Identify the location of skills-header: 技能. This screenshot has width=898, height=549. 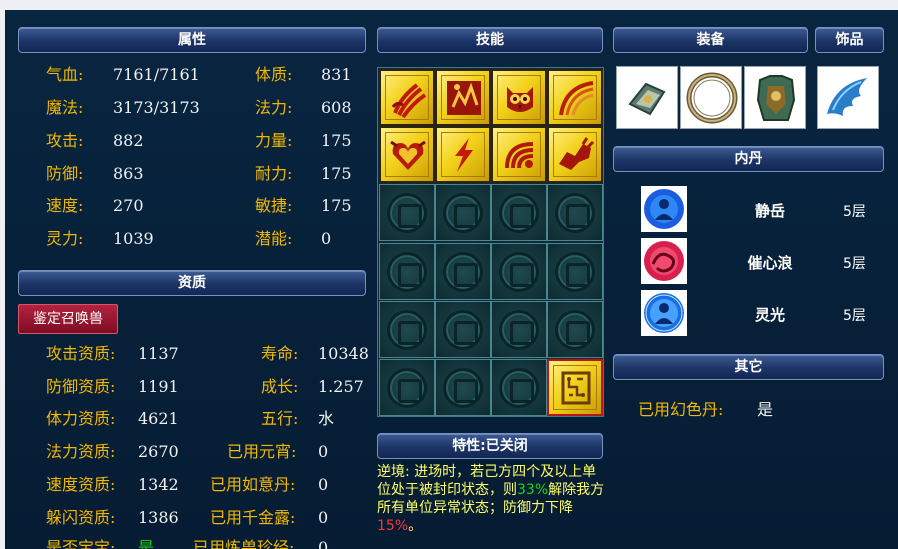
(490, 40).